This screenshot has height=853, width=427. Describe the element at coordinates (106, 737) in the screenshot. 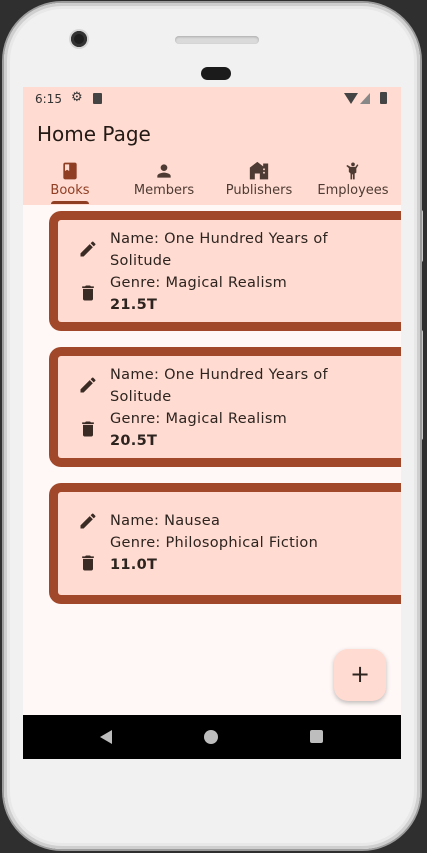

I see `back-icon` at that location.